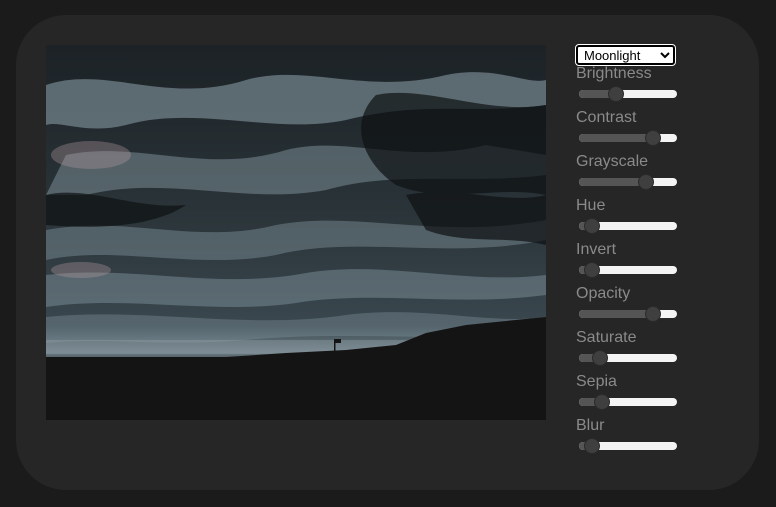  What do you see at coordinates (625, 55) in the screenshot?
I see `filter-preset-select: Moonlight` at bounding box center [625, 55].